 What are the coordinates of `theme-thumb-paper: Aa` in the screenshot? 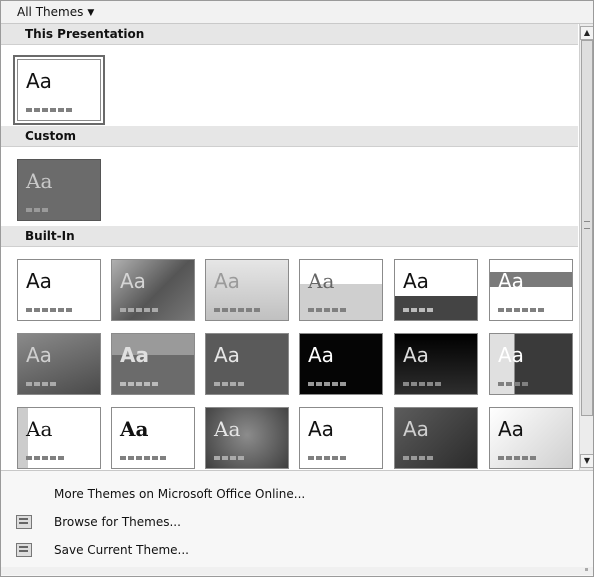 It's located at (247, 438).